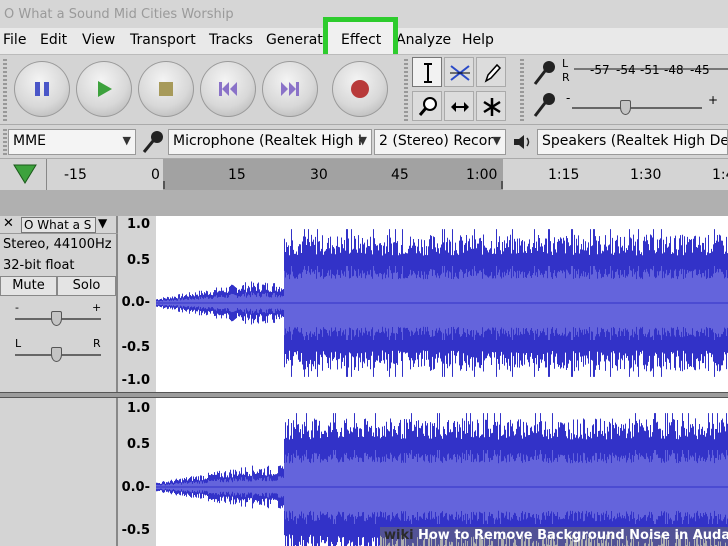  I want to click on selection-bounds, so click(333, 185).